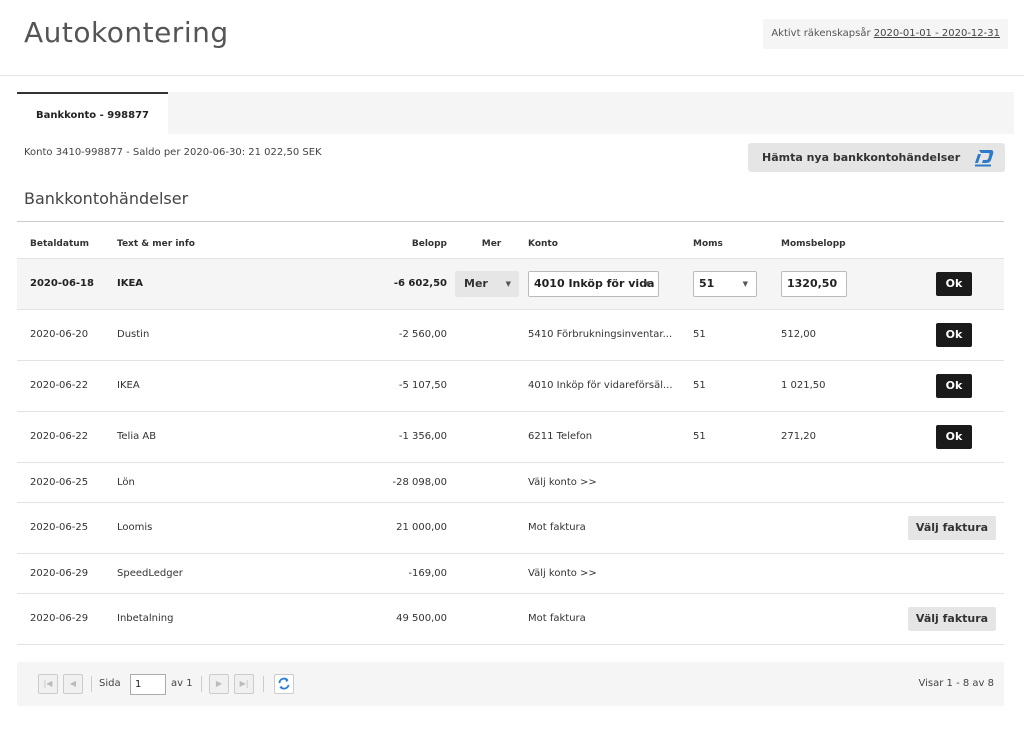 This screenshot has height=732, width=1024. I want to click on table-row: 2020-06-25 Lön -28 098,00 Välj konto >>, so click(510, 481).